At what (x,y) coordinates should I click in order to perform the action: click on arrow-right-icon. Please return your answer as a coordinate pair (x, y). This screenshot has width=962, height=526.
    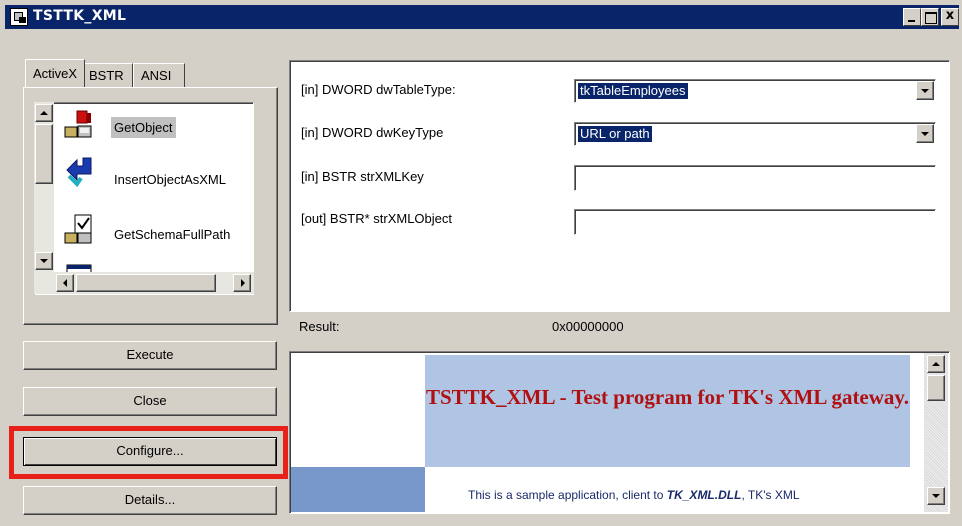
    Looking at the image, I should click on (243, 283).